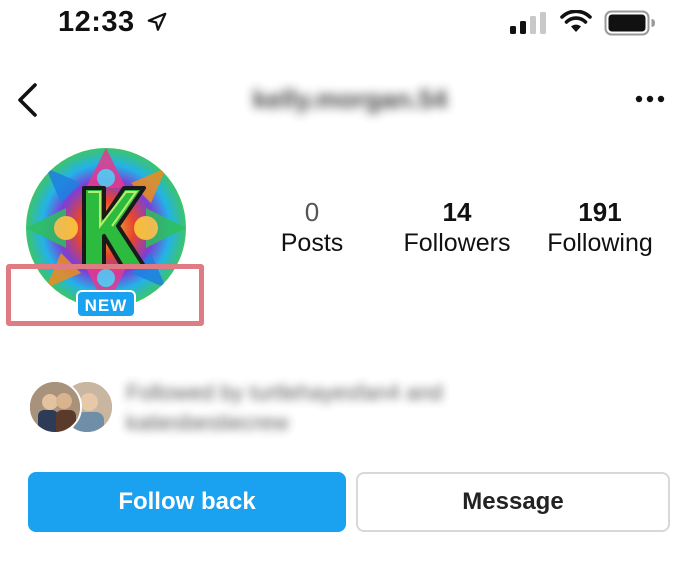 This screenshot has height=576, width=700. I want to click on posts-stat: 0 Posts, so click(312, 227).